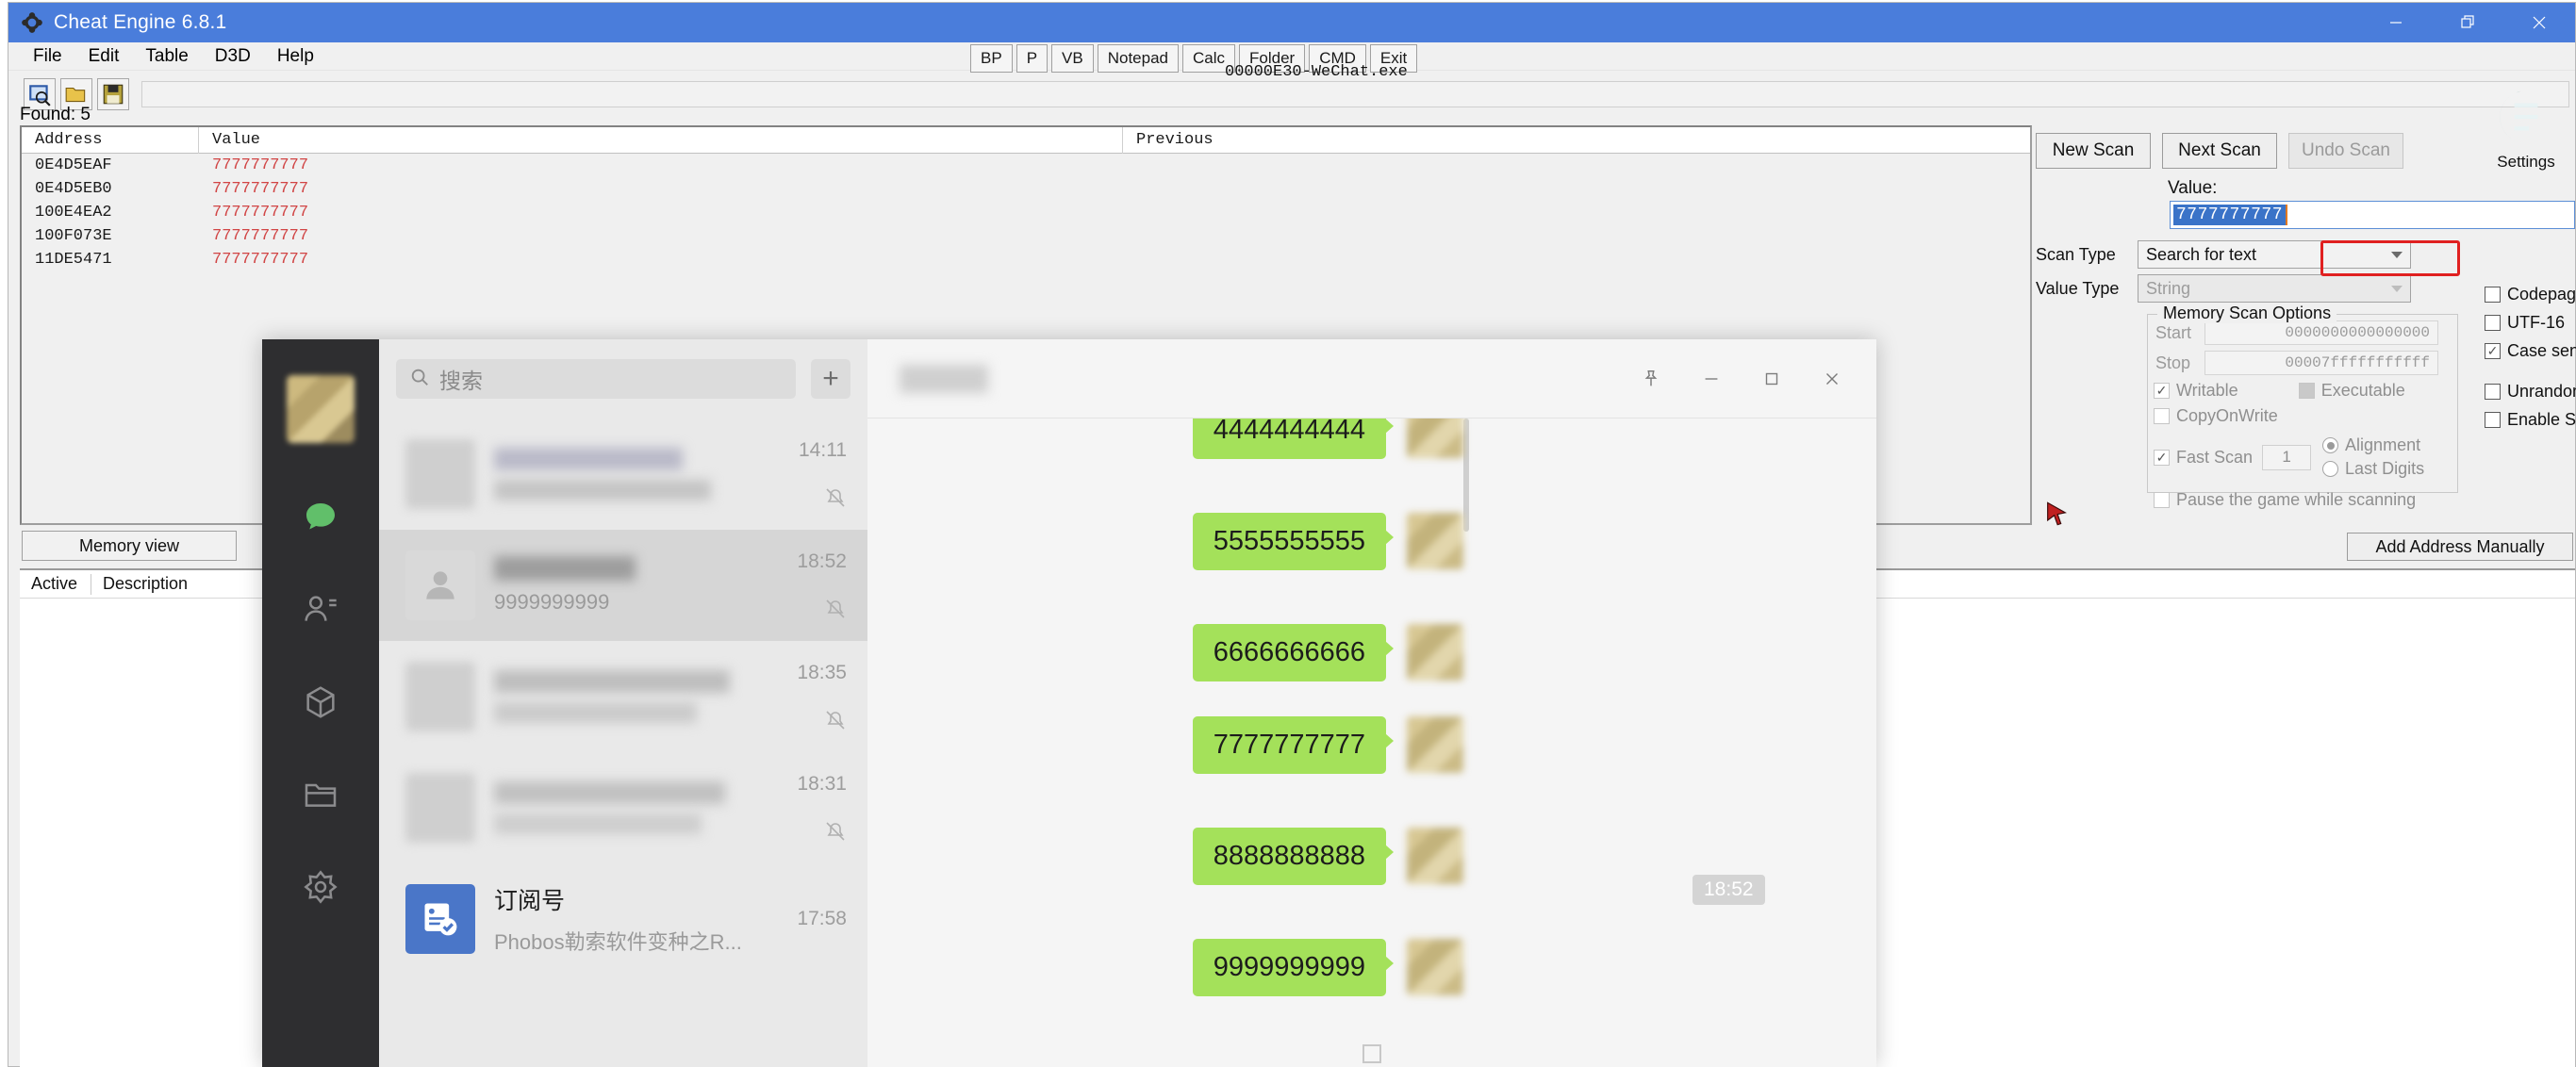  Describe the element at coordinates (1138, 58) in the screenshot. I see `quick-button-notepad: Notepad` at that location.